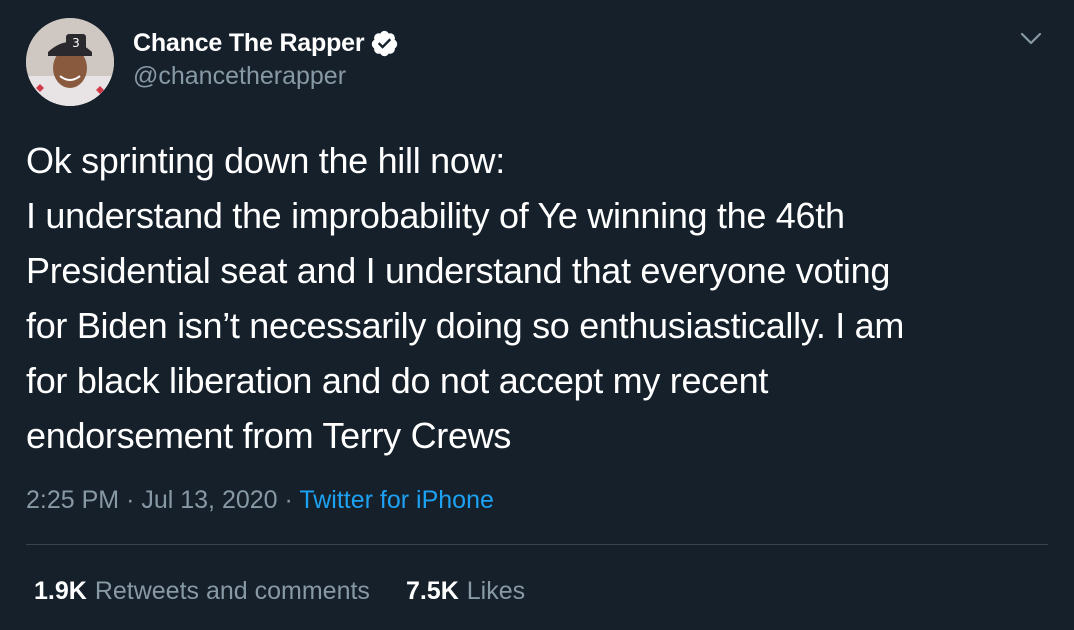  I want to click on tweet-source-link: Twitter for iPhone, so click(396, 500).